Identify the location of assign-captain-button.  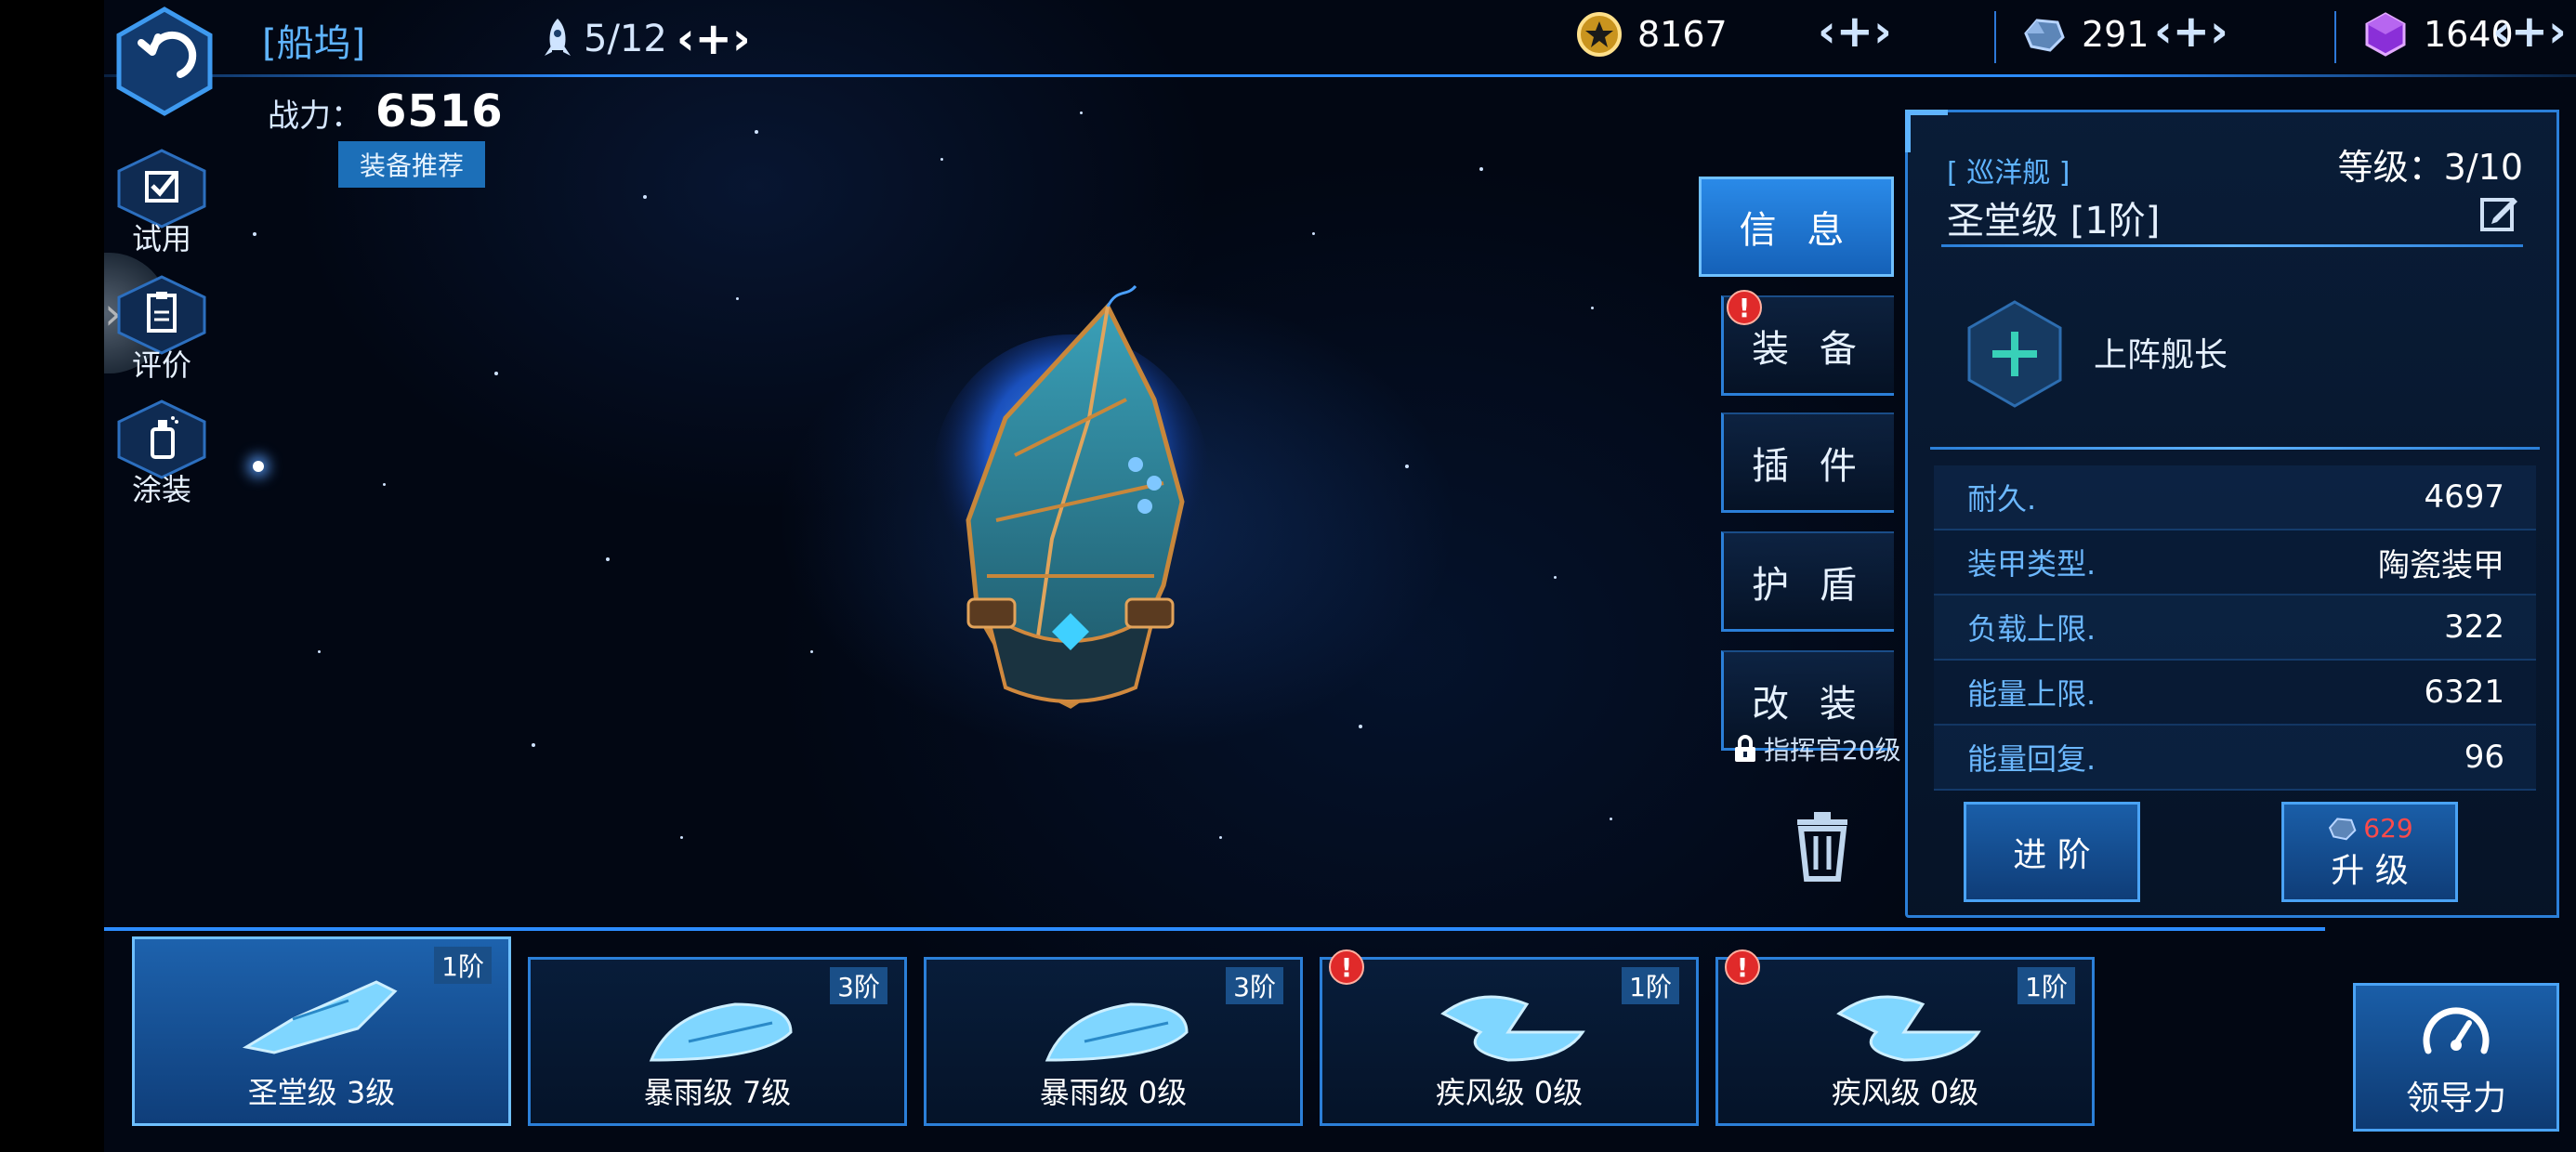
(2015, 354).